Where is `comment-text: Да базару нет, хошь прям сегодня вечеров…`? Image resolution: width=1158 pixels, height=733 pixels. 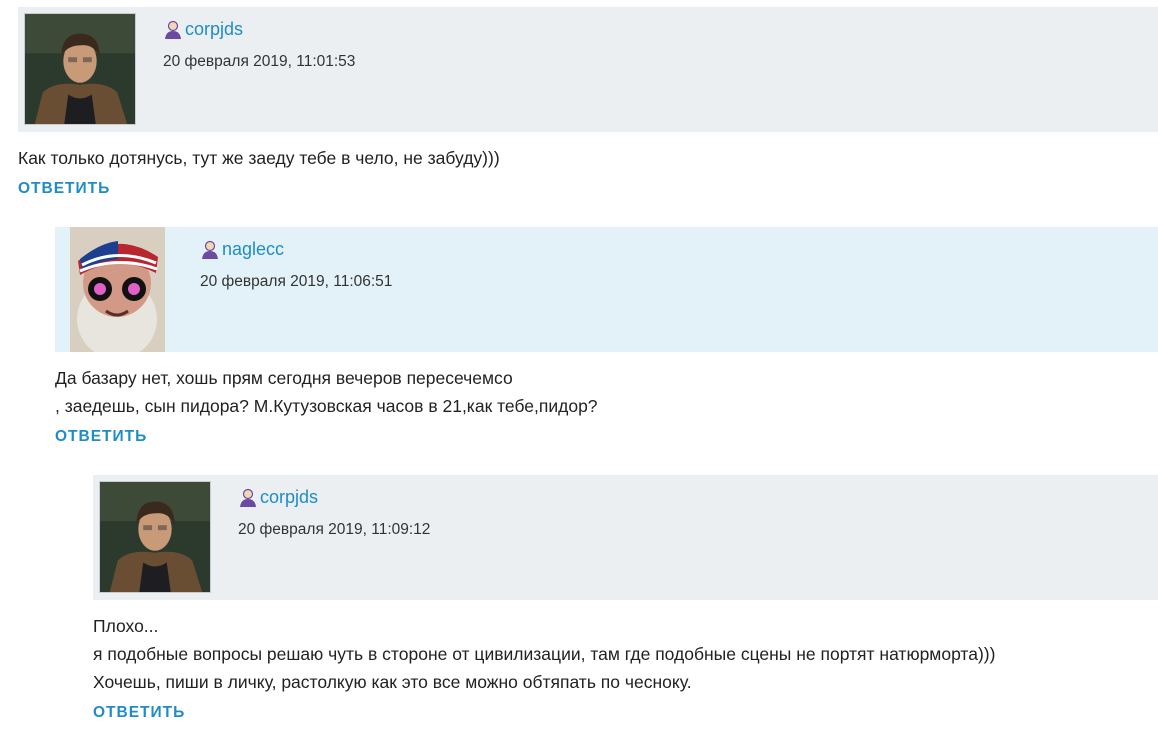
comment-text: Да базару нет, хошь прям сегодня вечеров… is located at coordinates (606, 392).